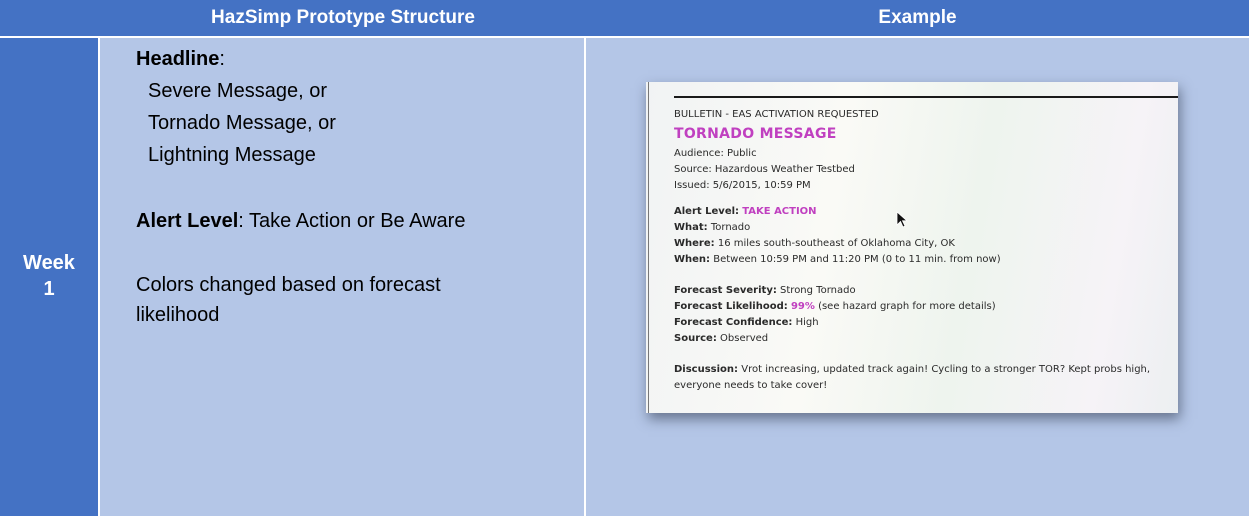 The height and width of the screenshot is (516, 1249). I want to click on severity-row: Forecast Severity: Strong Tornado, so click(765, 290).